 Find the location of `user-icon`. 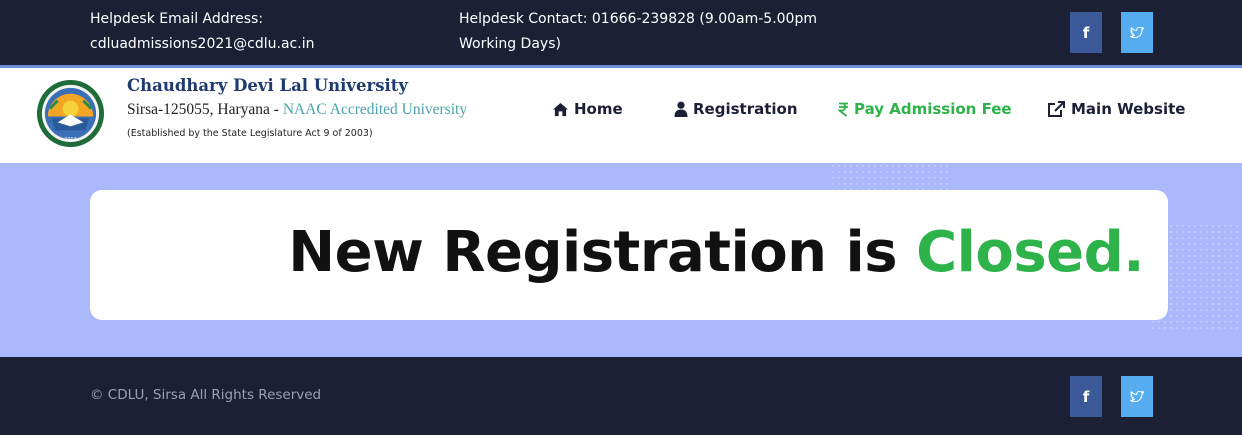

user-icon is located at coordinates (681, 109).